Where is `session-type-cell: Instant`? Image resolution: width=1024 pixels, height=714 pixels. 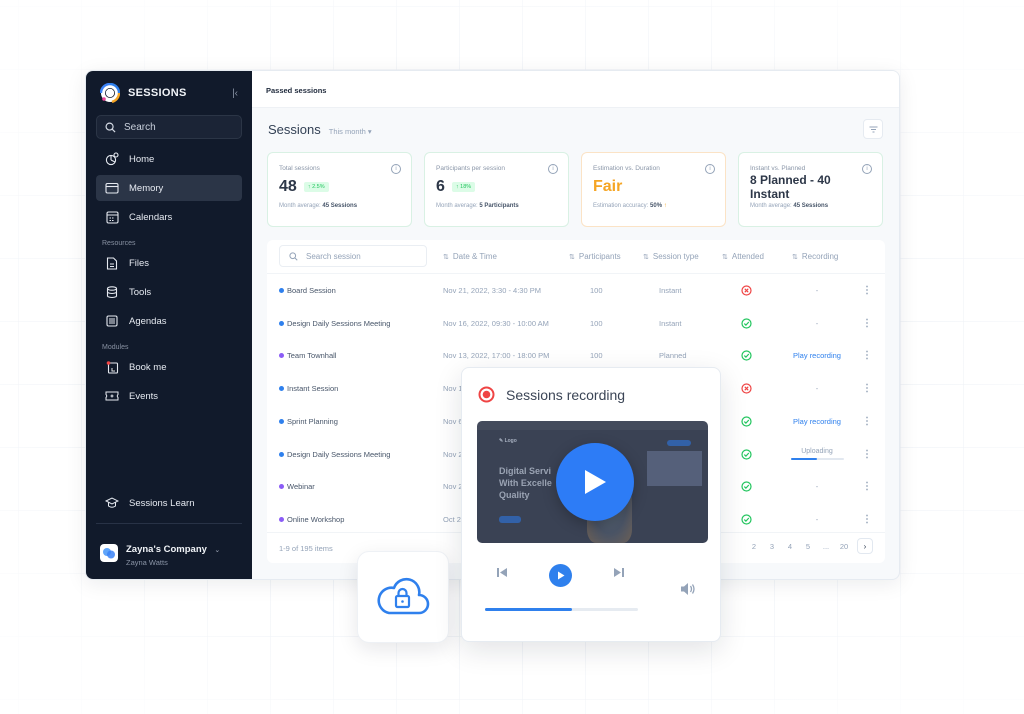 session-type-cell: Instant is located at coordinates (670, 323).